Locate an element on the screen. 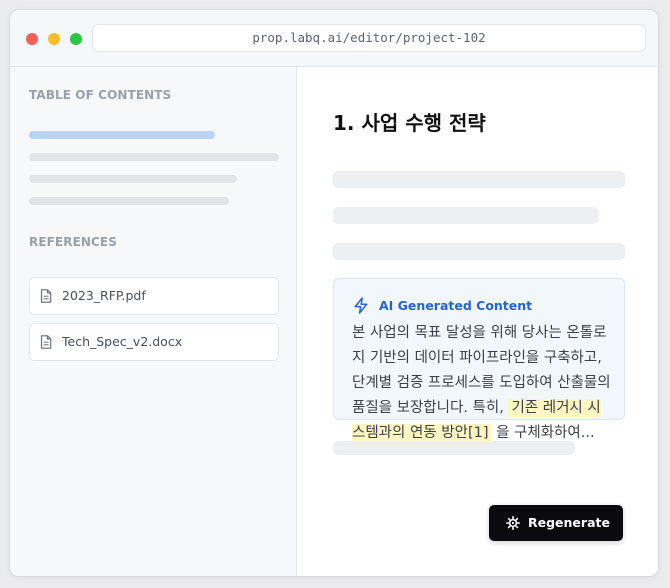  regenerate-label: Regenerate is located at coordinates (569, 522).